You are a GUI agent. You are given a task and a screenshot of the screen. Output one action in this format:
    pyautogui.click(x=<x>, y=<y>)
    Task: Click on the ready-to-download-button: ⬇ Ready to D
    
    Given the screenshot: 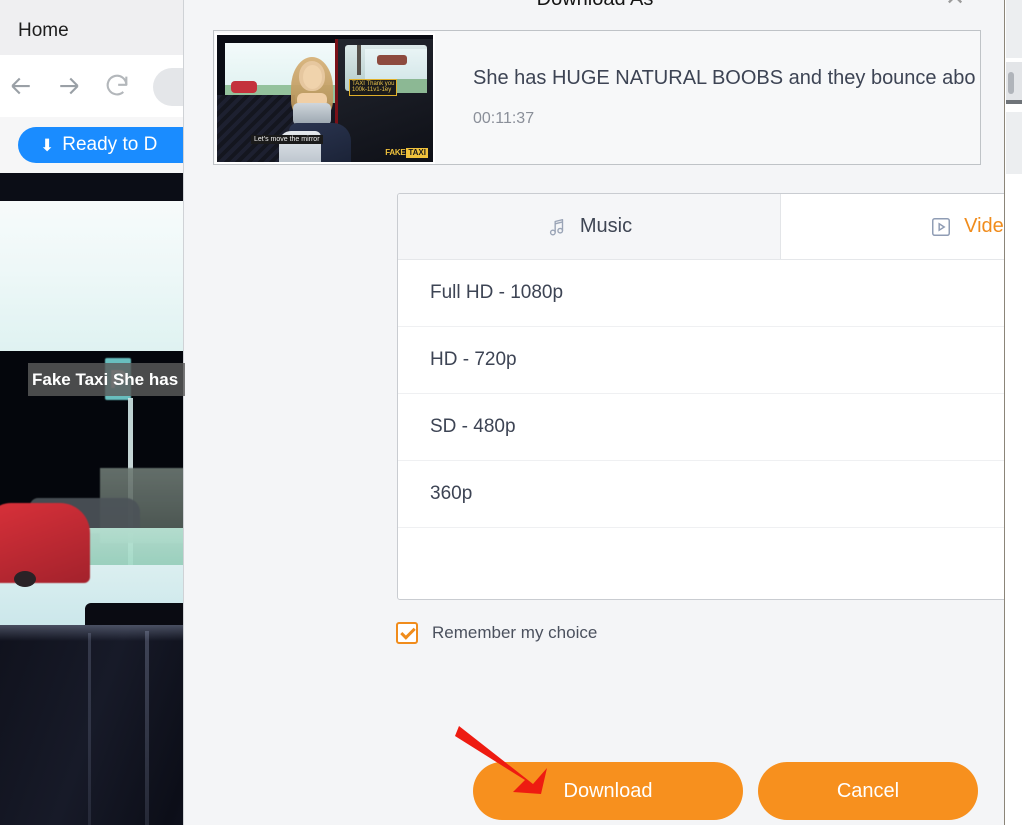 What is the action you would take?
    pyautogui.click(x=101, y=145)
    